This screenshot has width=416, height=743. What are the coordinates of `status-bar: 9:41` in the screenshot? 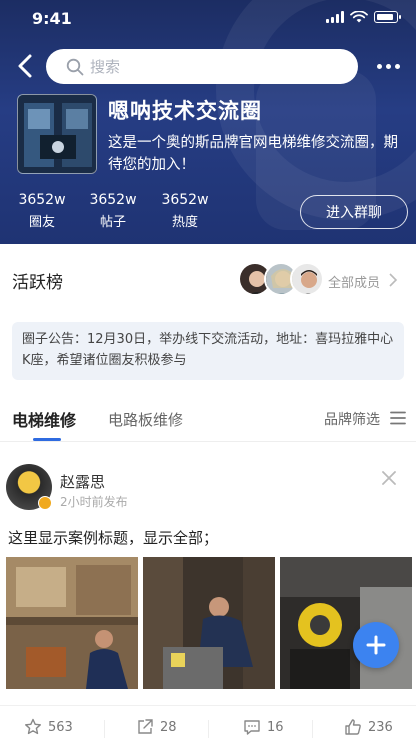 It's located at (208, 19).